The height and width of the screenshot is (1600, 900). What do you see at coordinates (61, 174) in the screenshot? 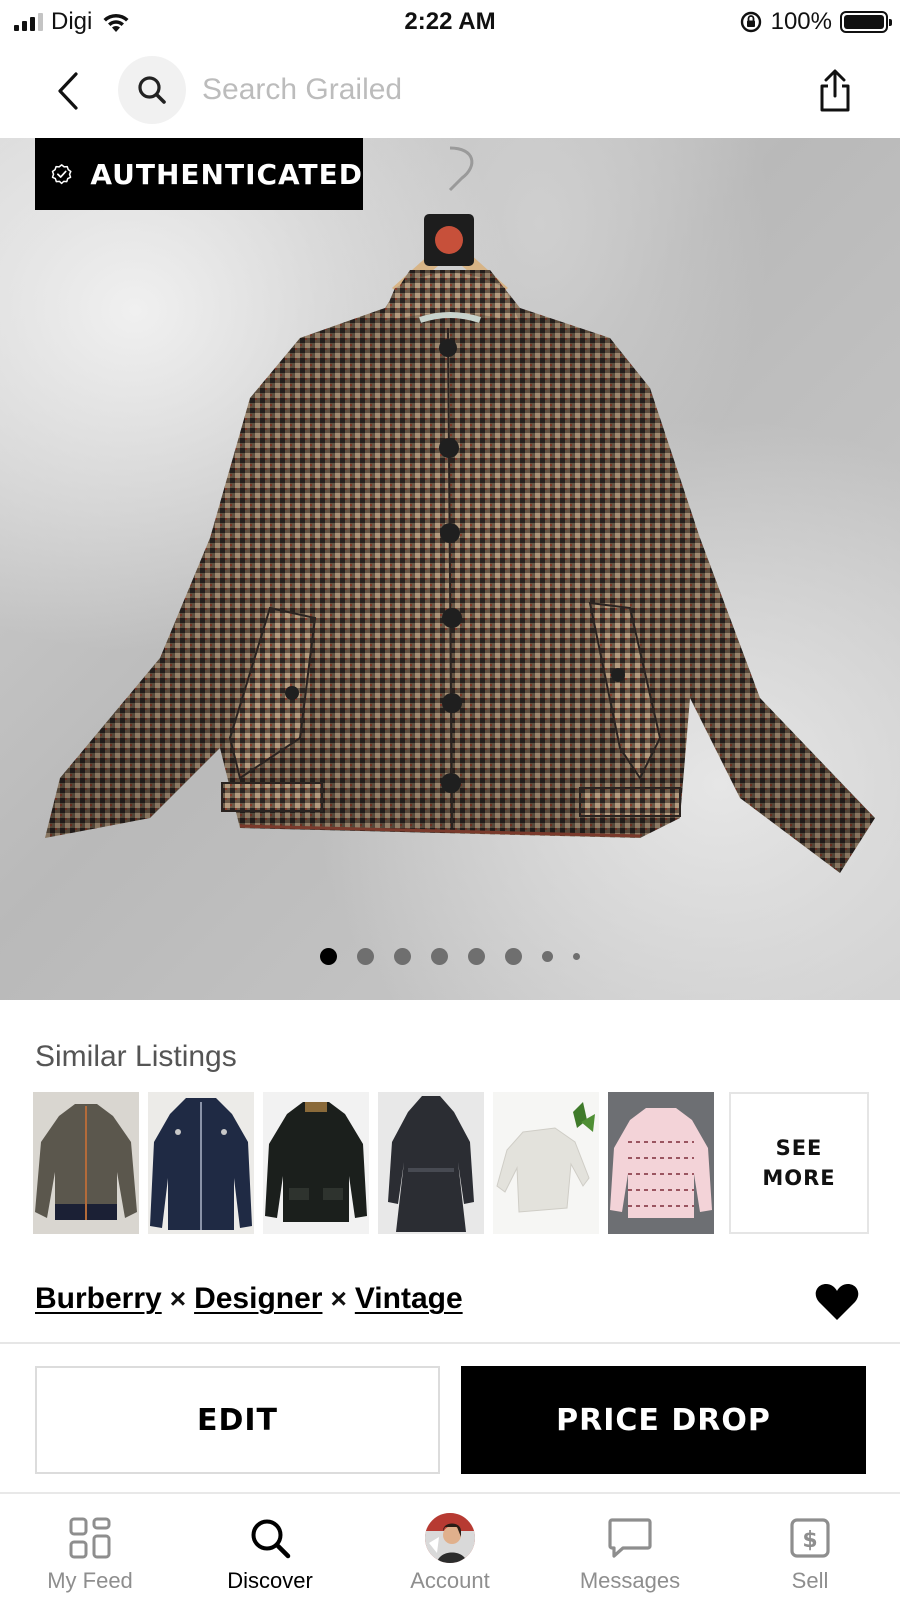
I see `verified-check-icon` at bounding box center [61, 174].